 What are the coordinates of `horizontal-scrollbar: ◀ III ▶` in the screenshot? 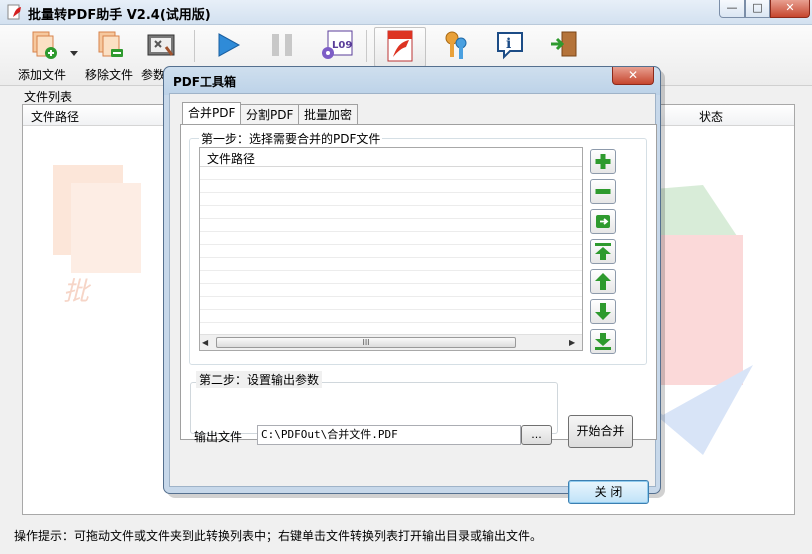 It's located at (391, 342).